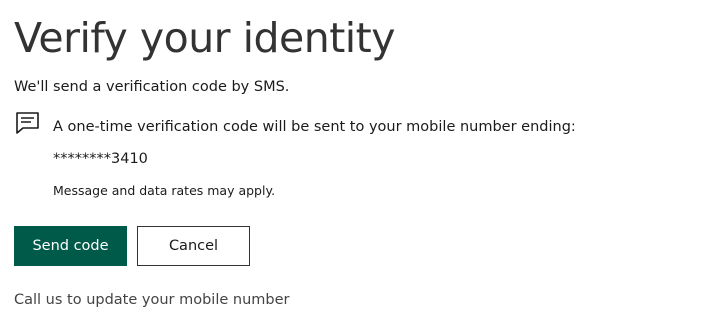 The height and width of the screenshot is (332, 721). I want to click on page-subtitle: We'll send a verification code by SMS., so click(152, 87).